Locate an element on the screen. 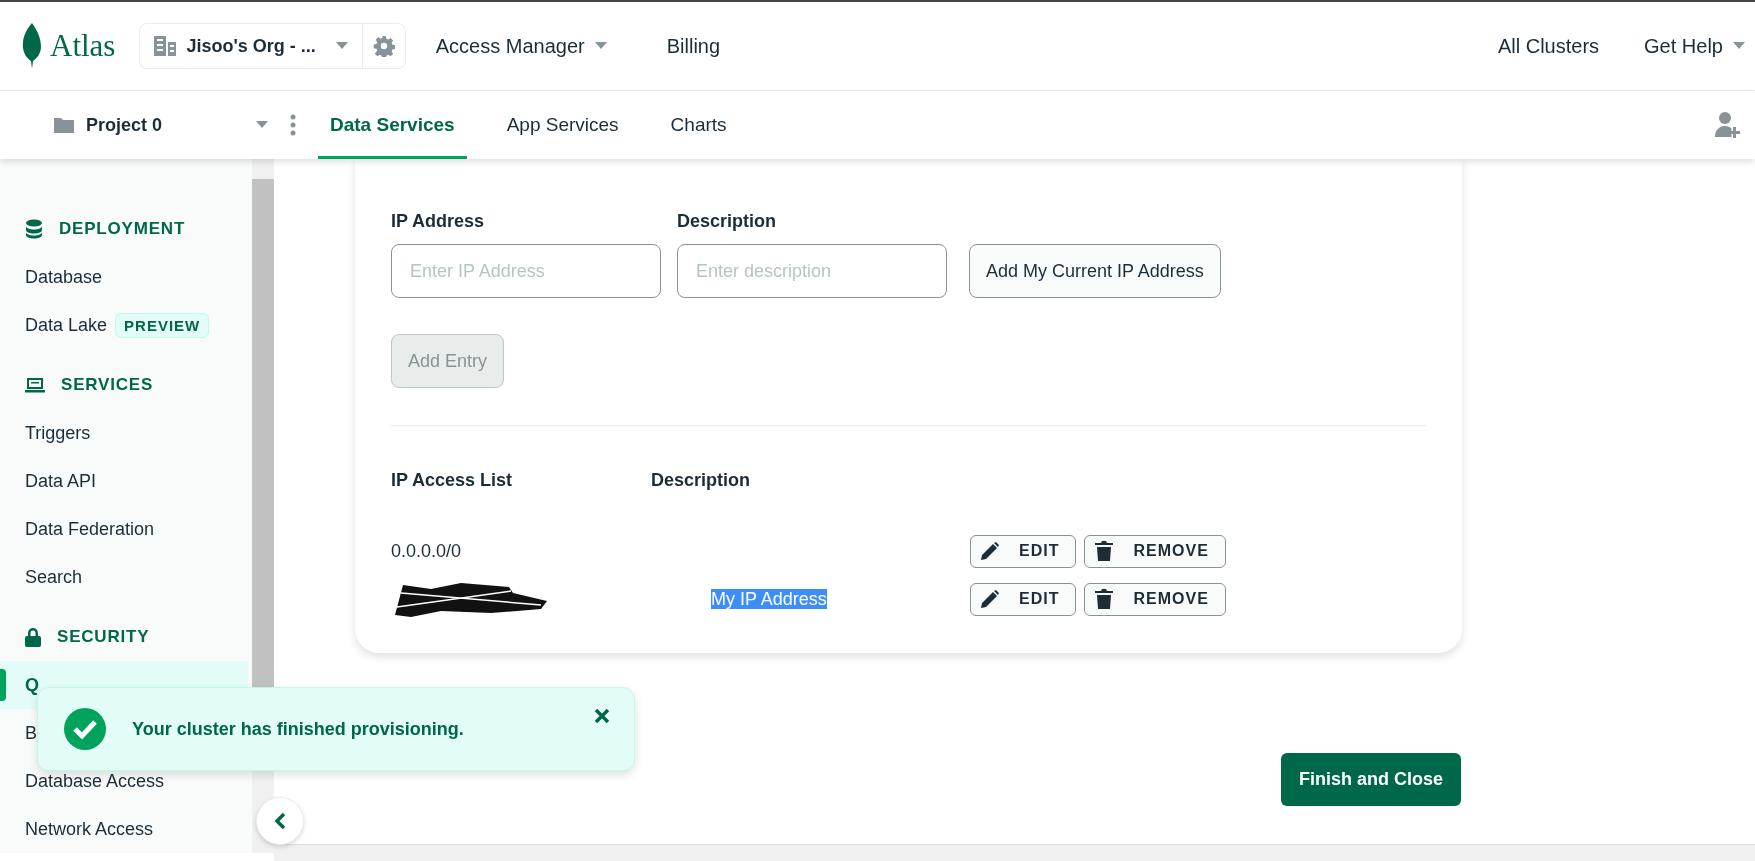 This screenshot has width=1755, height=861. logo-text: Atlas is located at coordinates (83, 46).